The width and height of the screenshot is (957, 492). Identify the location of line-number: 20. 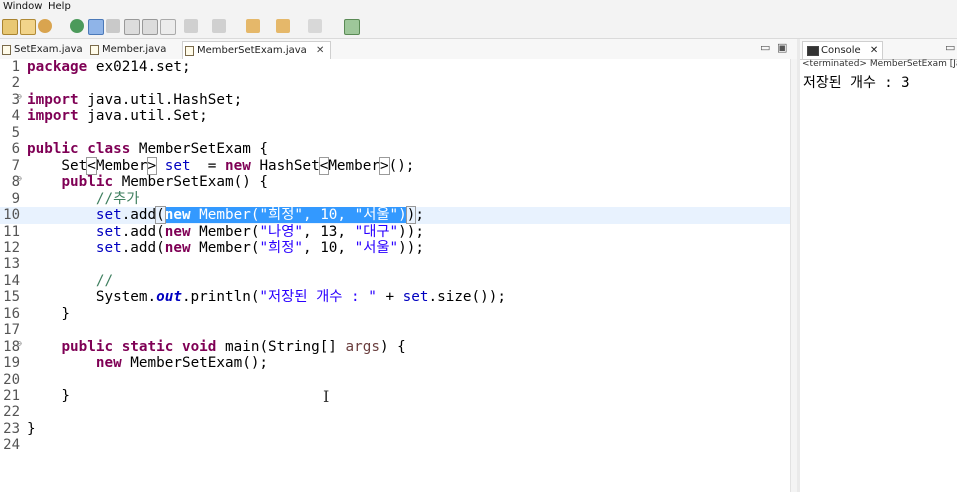
(11, 379).